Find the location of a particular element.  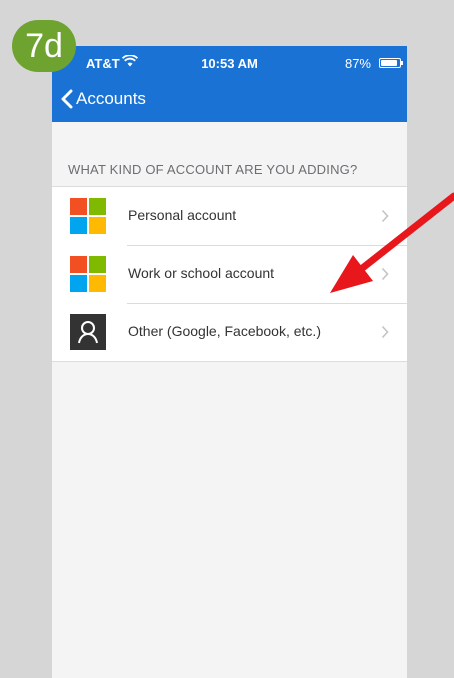

app-header: AT&T 10:53 AM 87% Accounts is located at coordinates (229, 84).